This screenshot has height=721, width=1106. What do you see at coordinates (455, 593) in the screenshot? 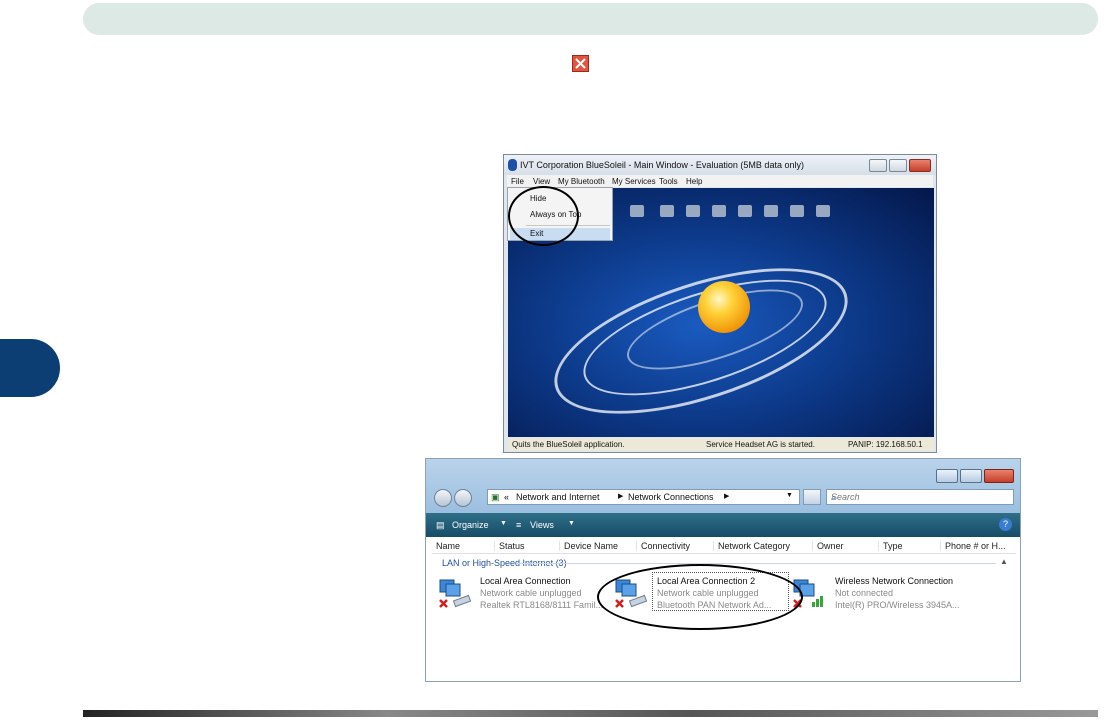
I see `network-adapter-icon` at bounding box center [455, 593].